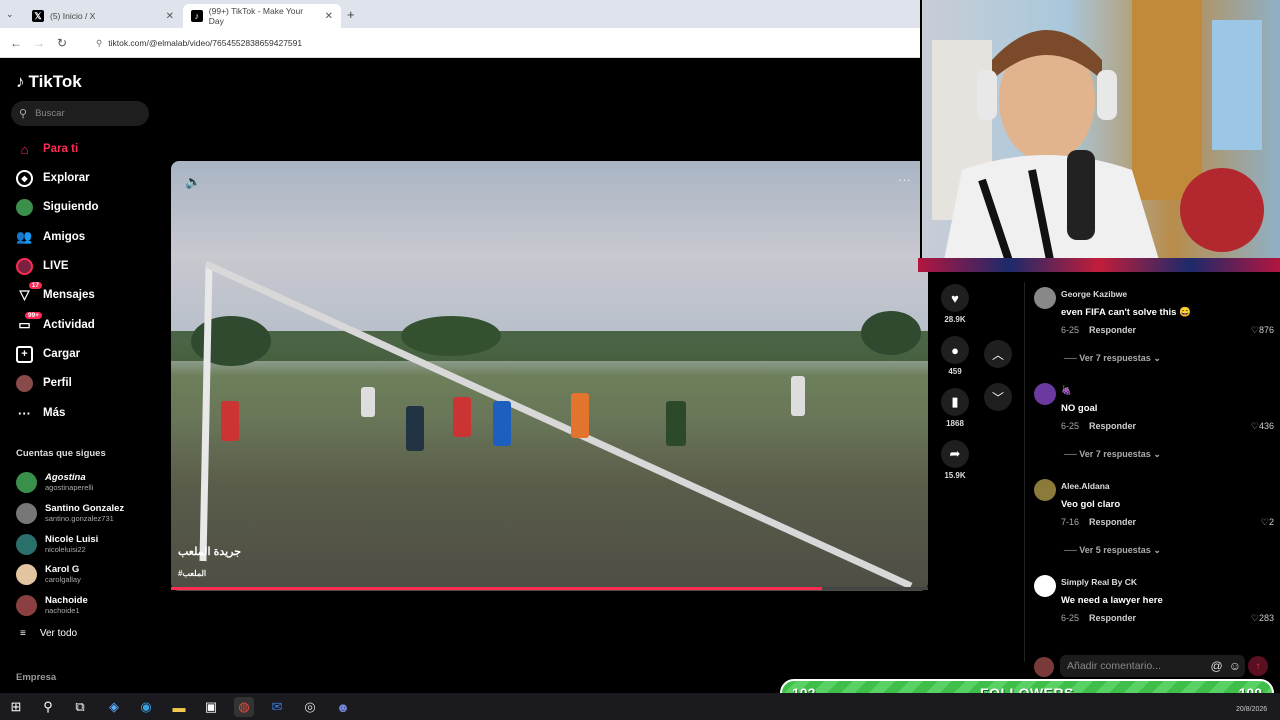 The height and width of the screenshot is (720, 1280). I want to click on followed-account: Santino Gonzalez santino.gonzalez731, so click(70, 513).